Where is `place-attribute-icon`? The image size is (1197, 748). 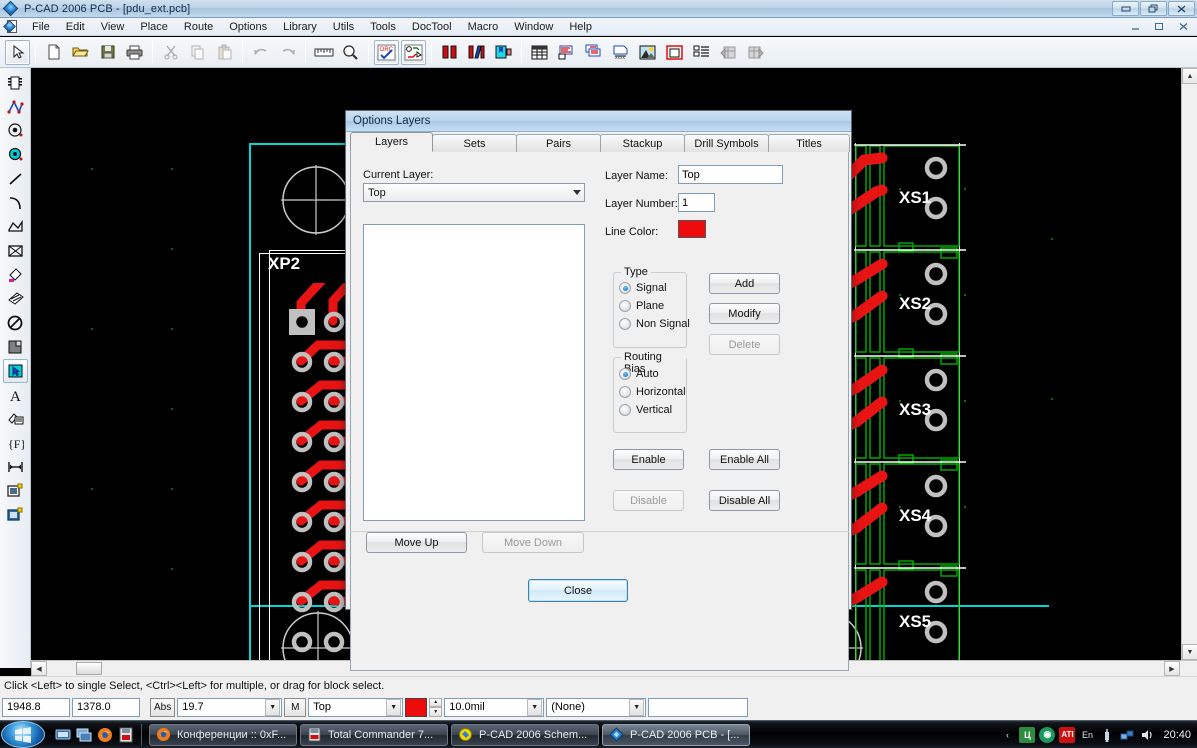 place-attribute-icon is located at coordinates (15, 419).